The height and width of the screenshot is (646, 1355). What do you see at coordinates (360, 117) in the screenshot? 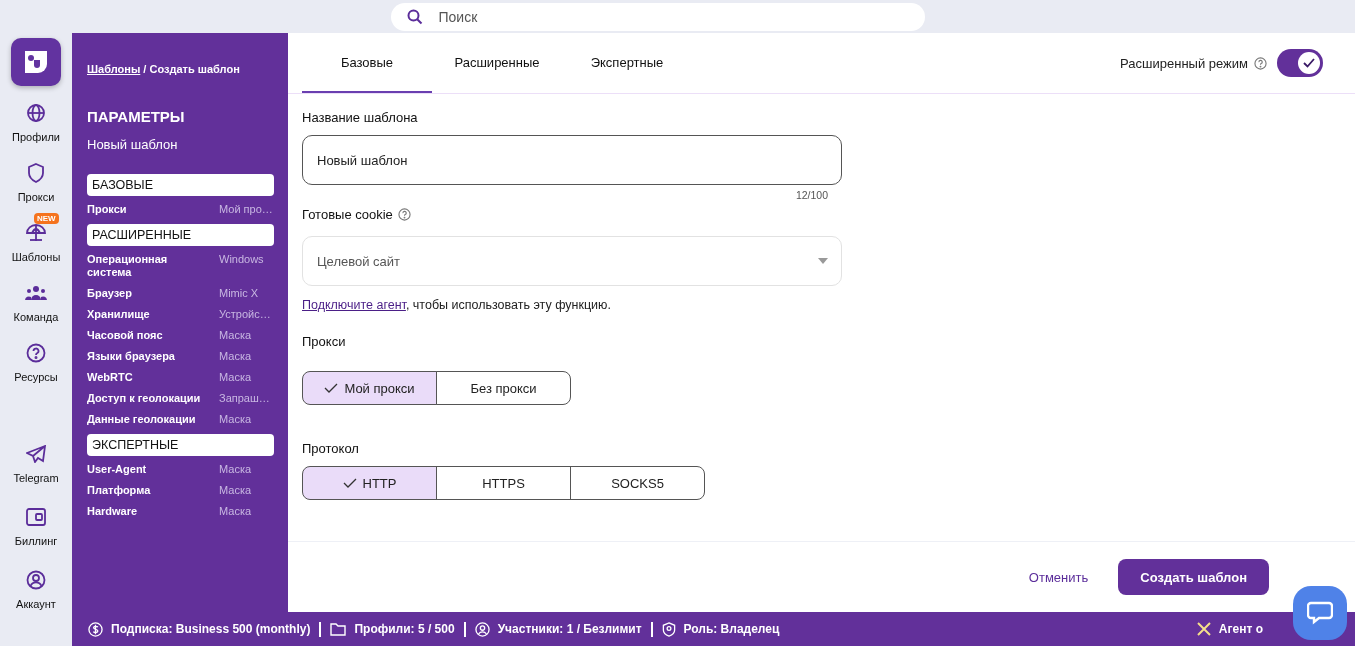
I see `field-label: Название шаблона` at bounding box center [360, 117].